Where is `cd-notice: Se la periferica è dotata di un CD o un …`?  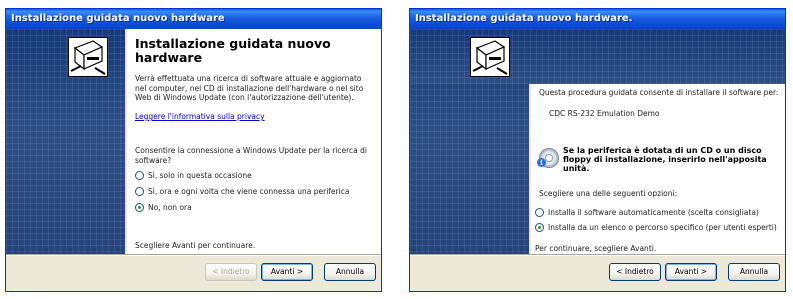
cd-notice: Se la periferica è dotata di un CD o un … is located at coordinates (658, 161).